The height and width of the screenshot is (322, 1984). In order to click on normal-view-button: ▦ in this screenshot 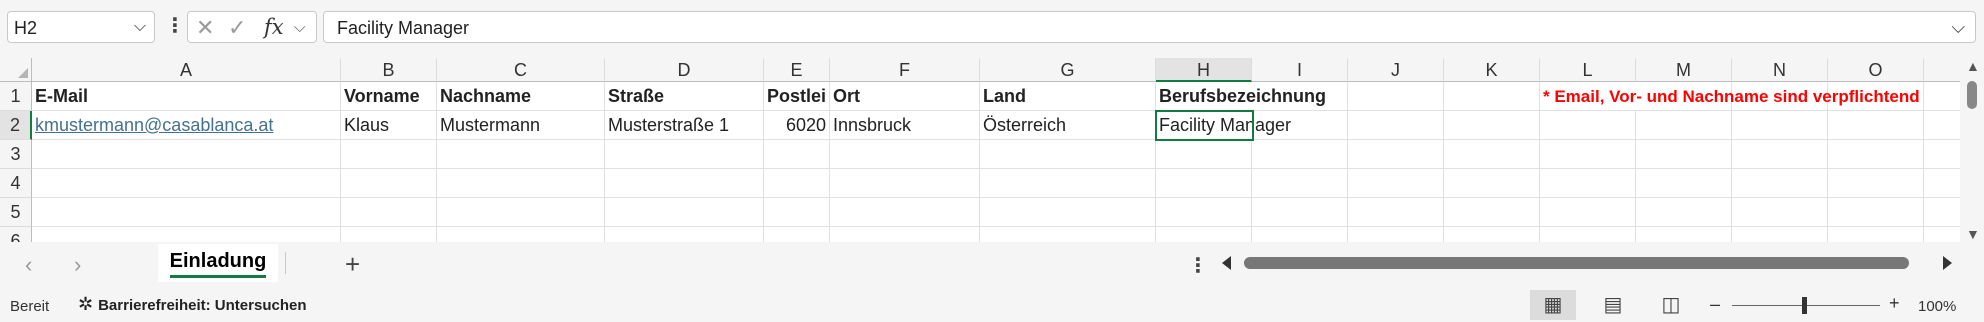, I will do `click(1553, 305)`.